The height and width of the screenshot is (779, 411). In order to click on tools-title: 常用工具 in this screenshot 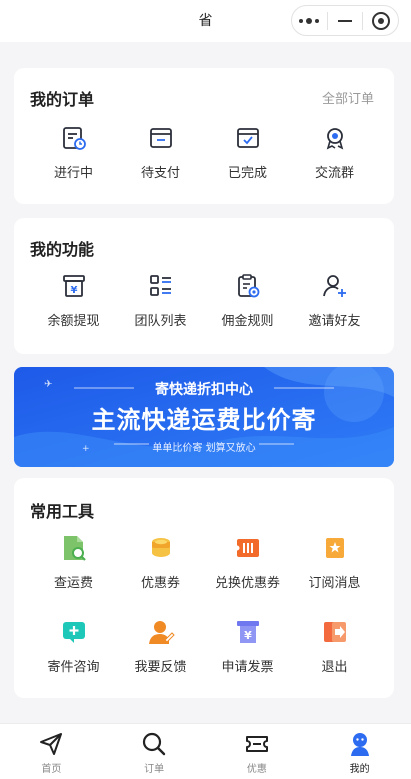, I will do `click(62, 511)`.